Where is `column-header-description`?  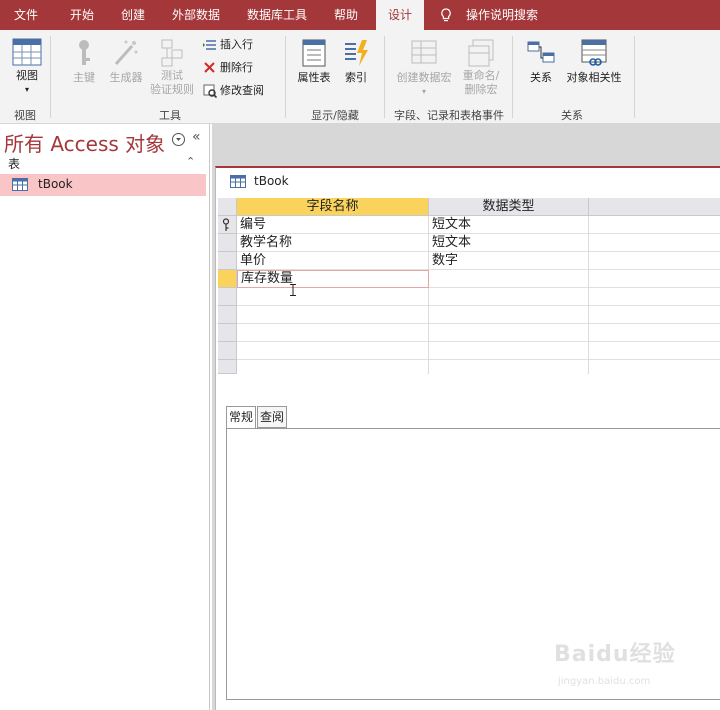 column-header-description is located at coordinates (654, 207).